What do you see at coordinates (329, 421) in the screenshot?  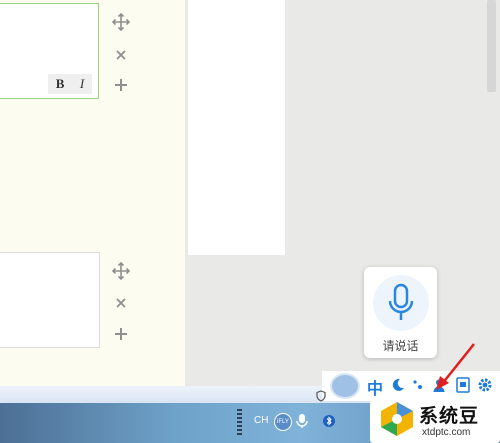 I see `bluetooth-icon` at bounding box center [329, 421].